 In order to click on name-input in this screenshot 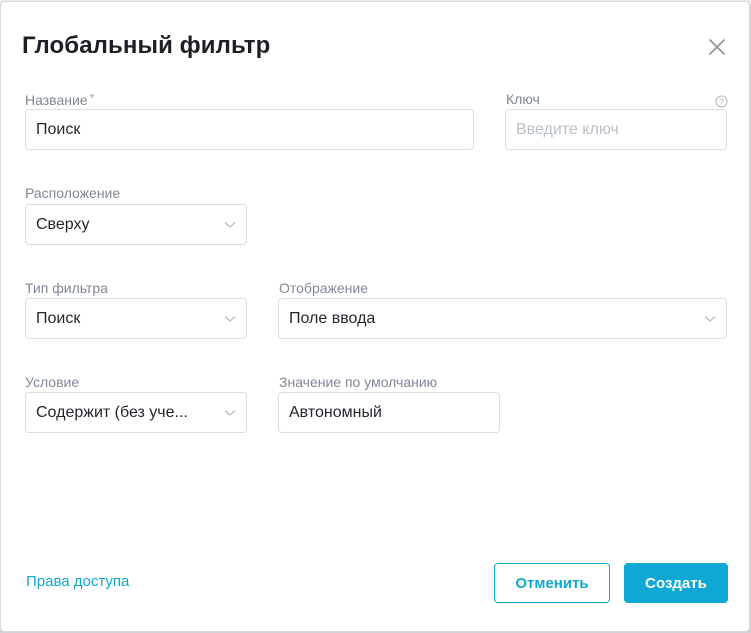, I will do `click(249, 129)`.